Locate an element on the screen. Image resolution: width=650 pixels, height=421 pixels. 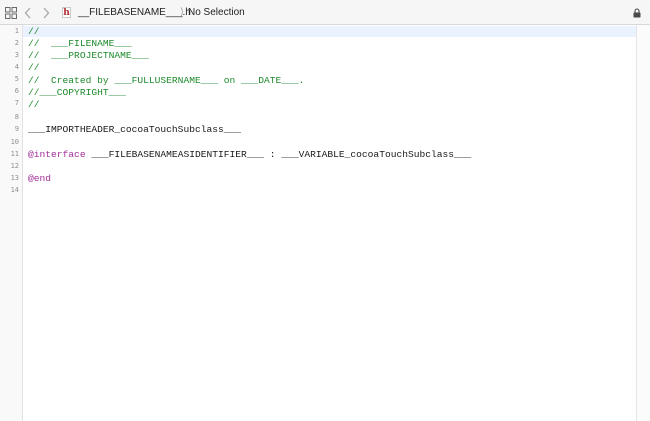
line-number: 8 is located at coordinates (16, 117).